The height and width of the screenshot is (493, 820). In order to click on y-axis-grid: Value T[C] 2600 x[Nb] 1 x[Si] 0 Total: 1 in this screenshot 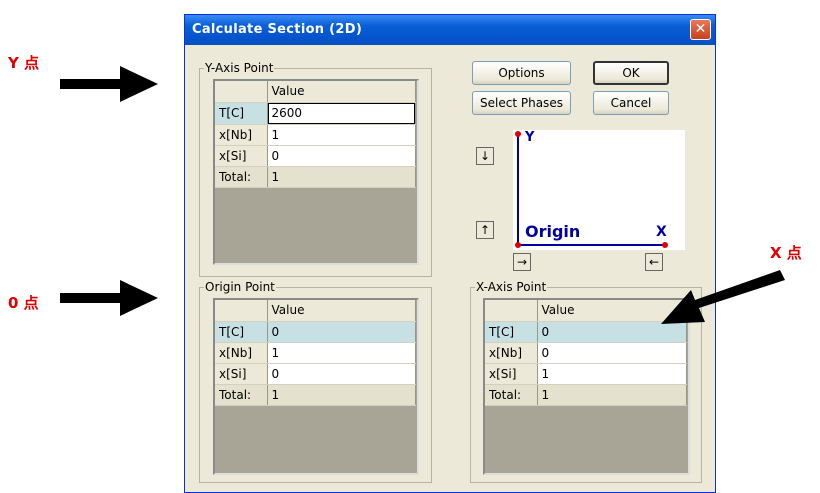, I will do `click(316, 172)`.